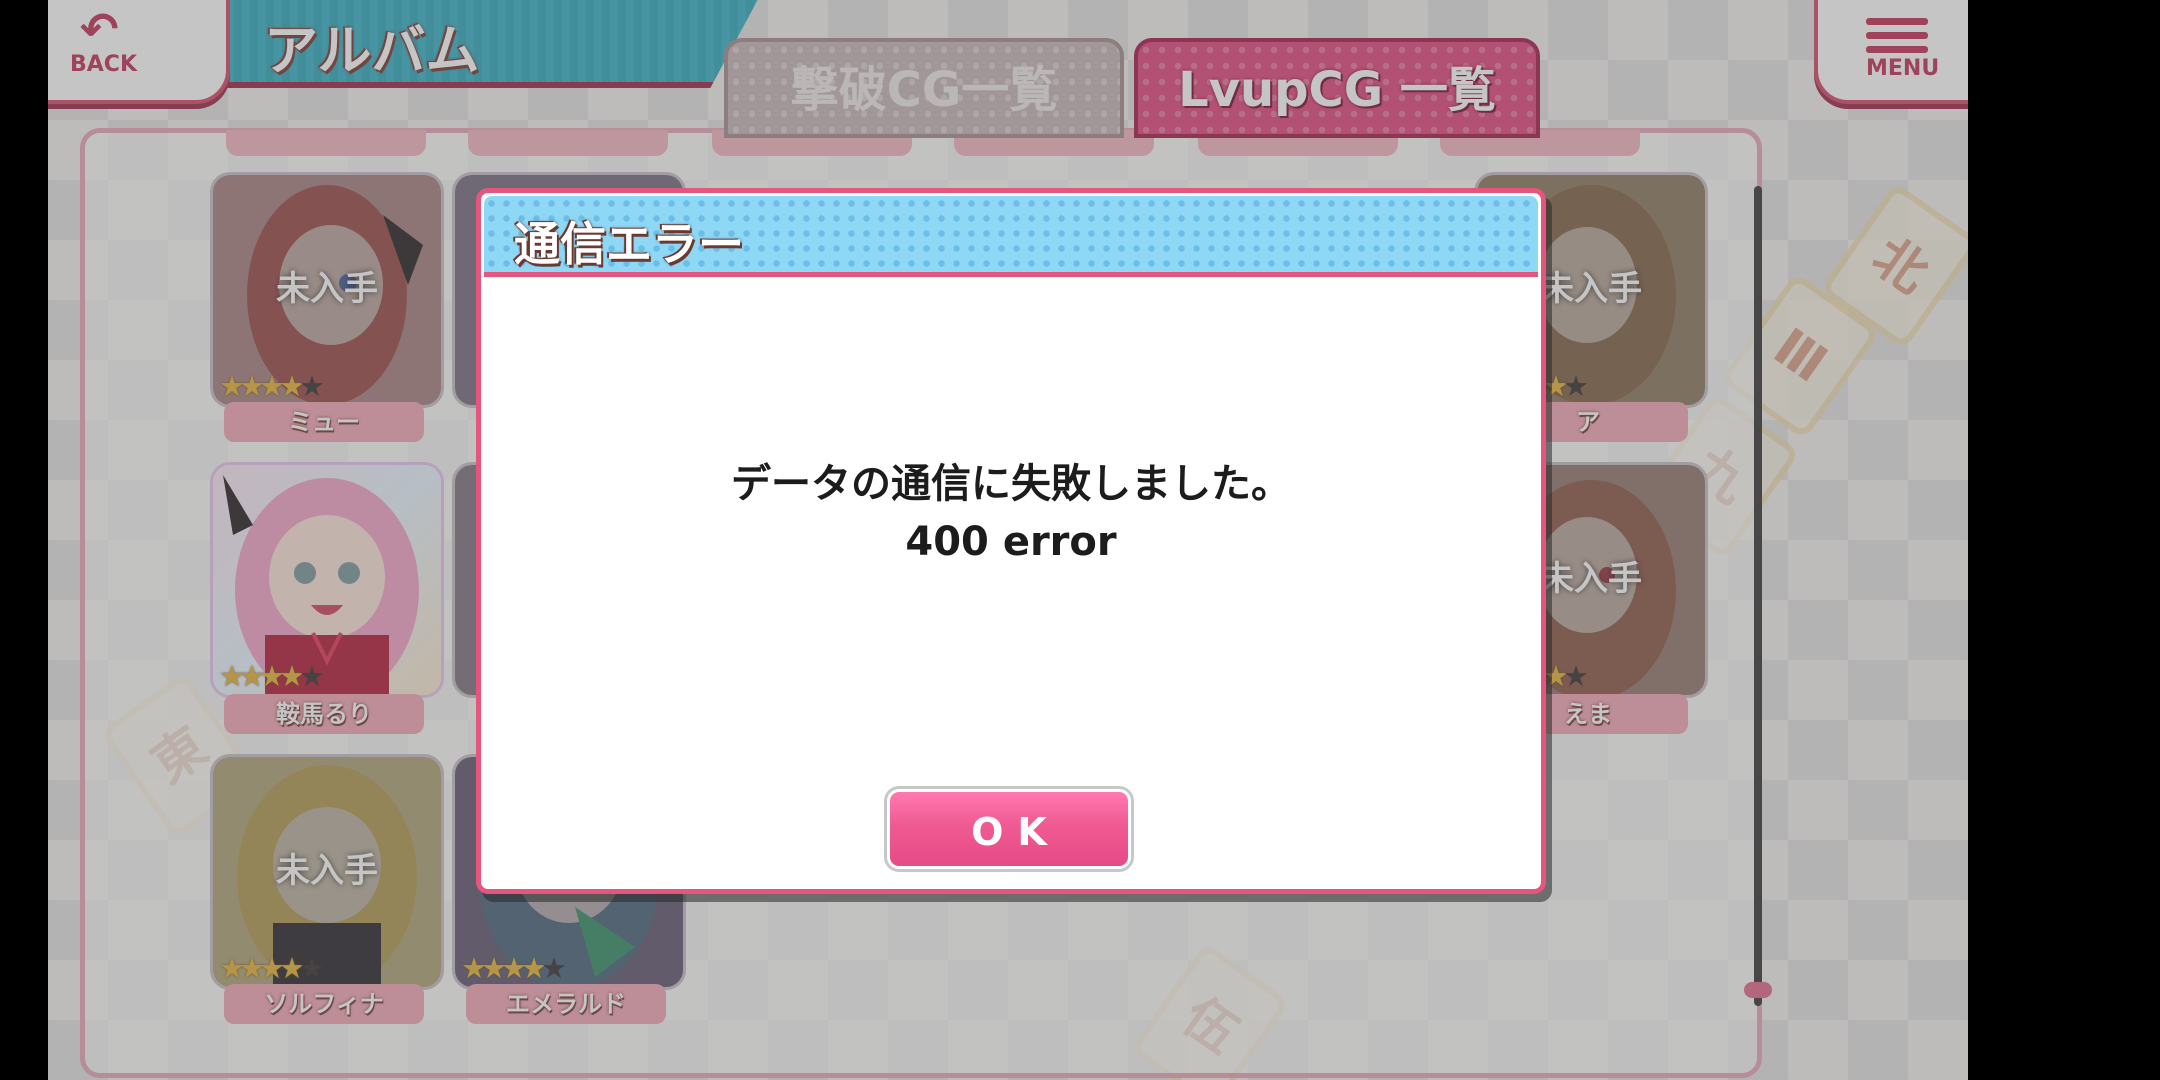  I want to click on ok-button: OK, so click(1009, 829).